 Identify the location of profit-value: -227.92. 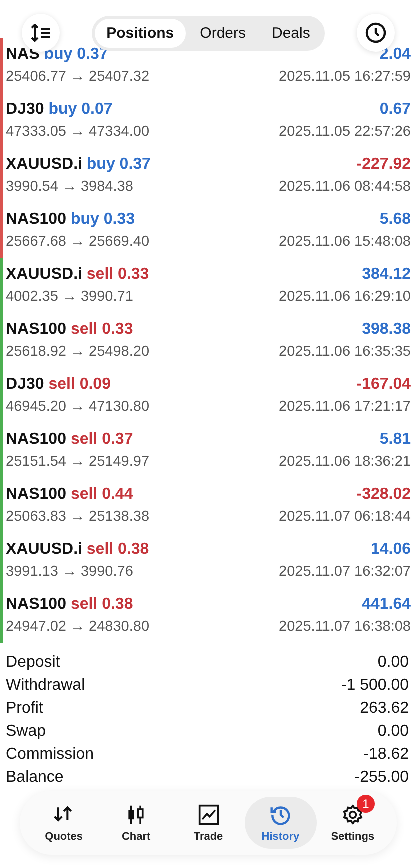
(383, 165).